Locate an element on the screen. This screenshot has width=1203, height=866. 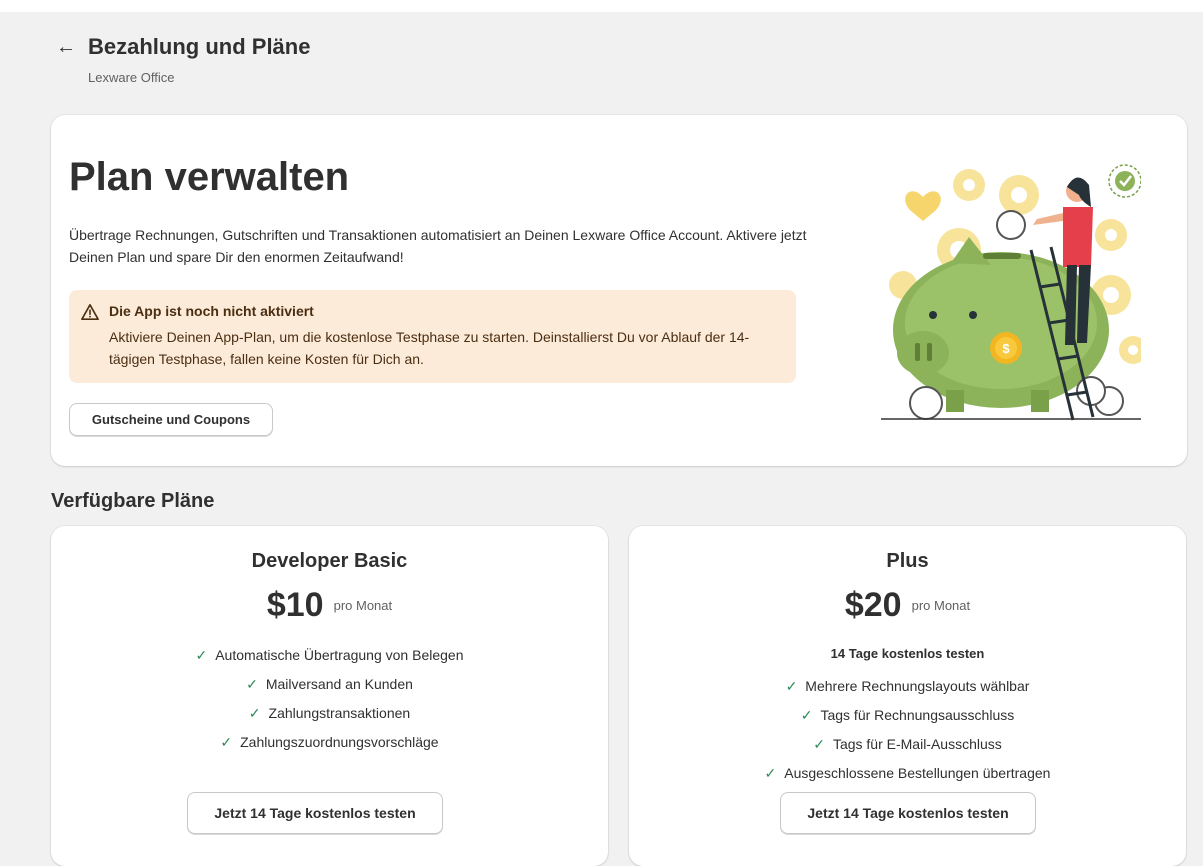
arrow-left-icon: ← is located at coordinates (66, 47).